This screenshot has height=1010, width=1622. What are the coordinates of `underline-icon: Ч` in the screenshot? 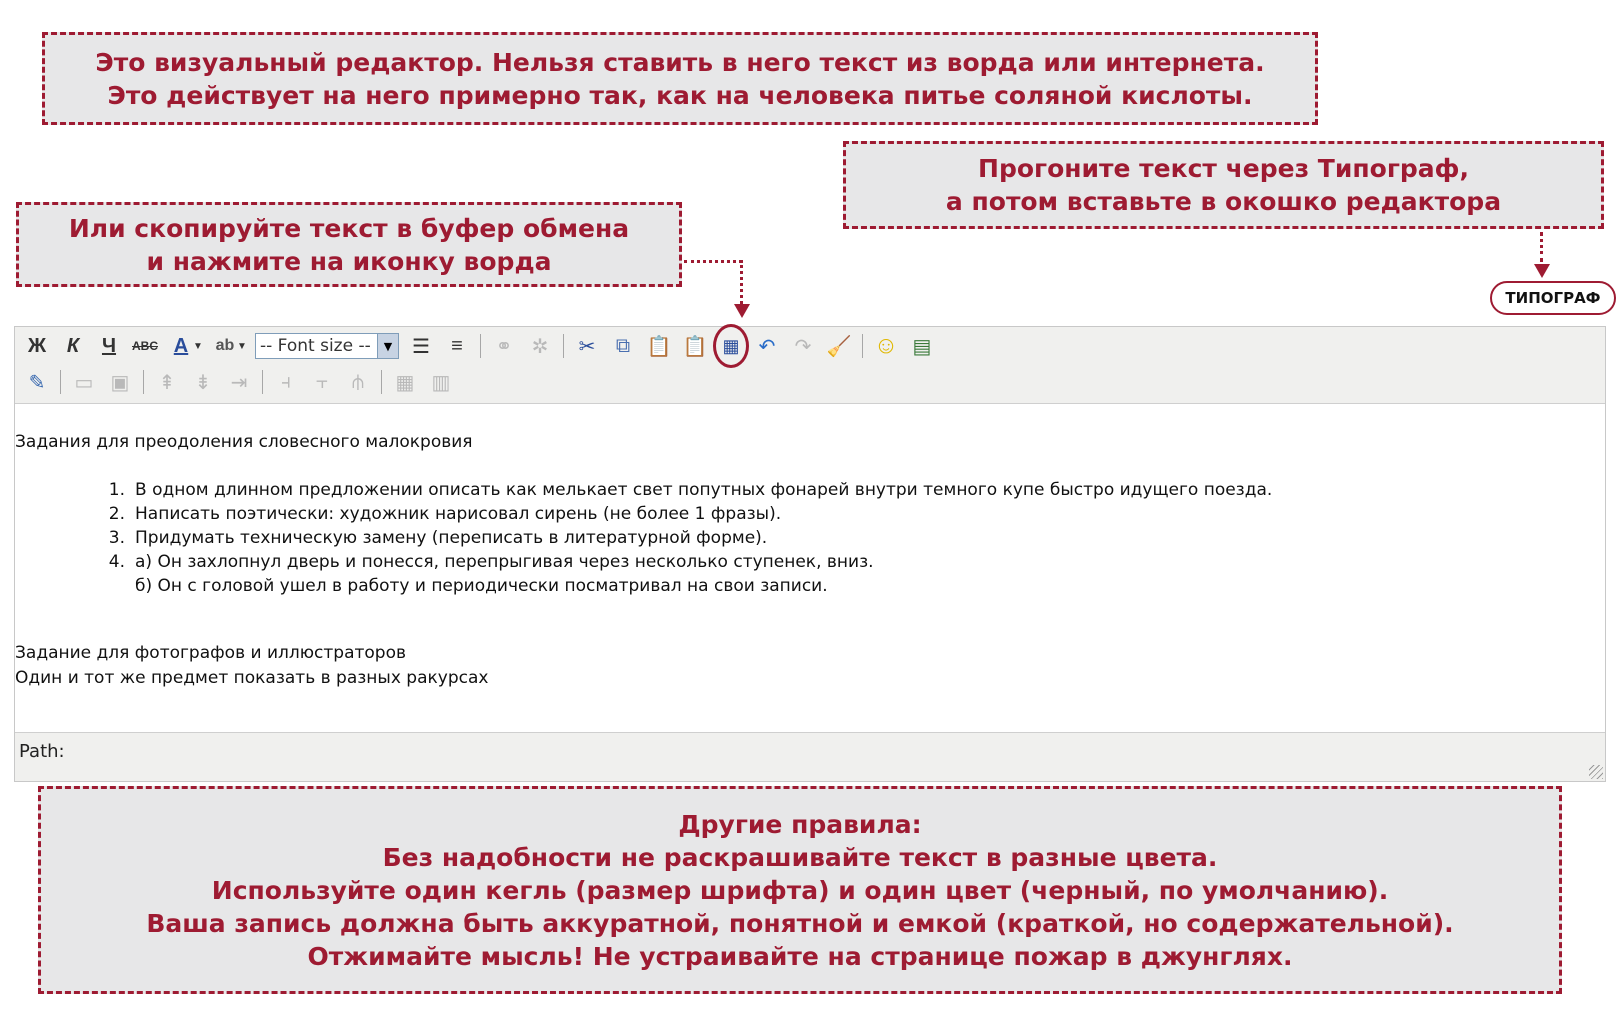 It's located at (109, 345).